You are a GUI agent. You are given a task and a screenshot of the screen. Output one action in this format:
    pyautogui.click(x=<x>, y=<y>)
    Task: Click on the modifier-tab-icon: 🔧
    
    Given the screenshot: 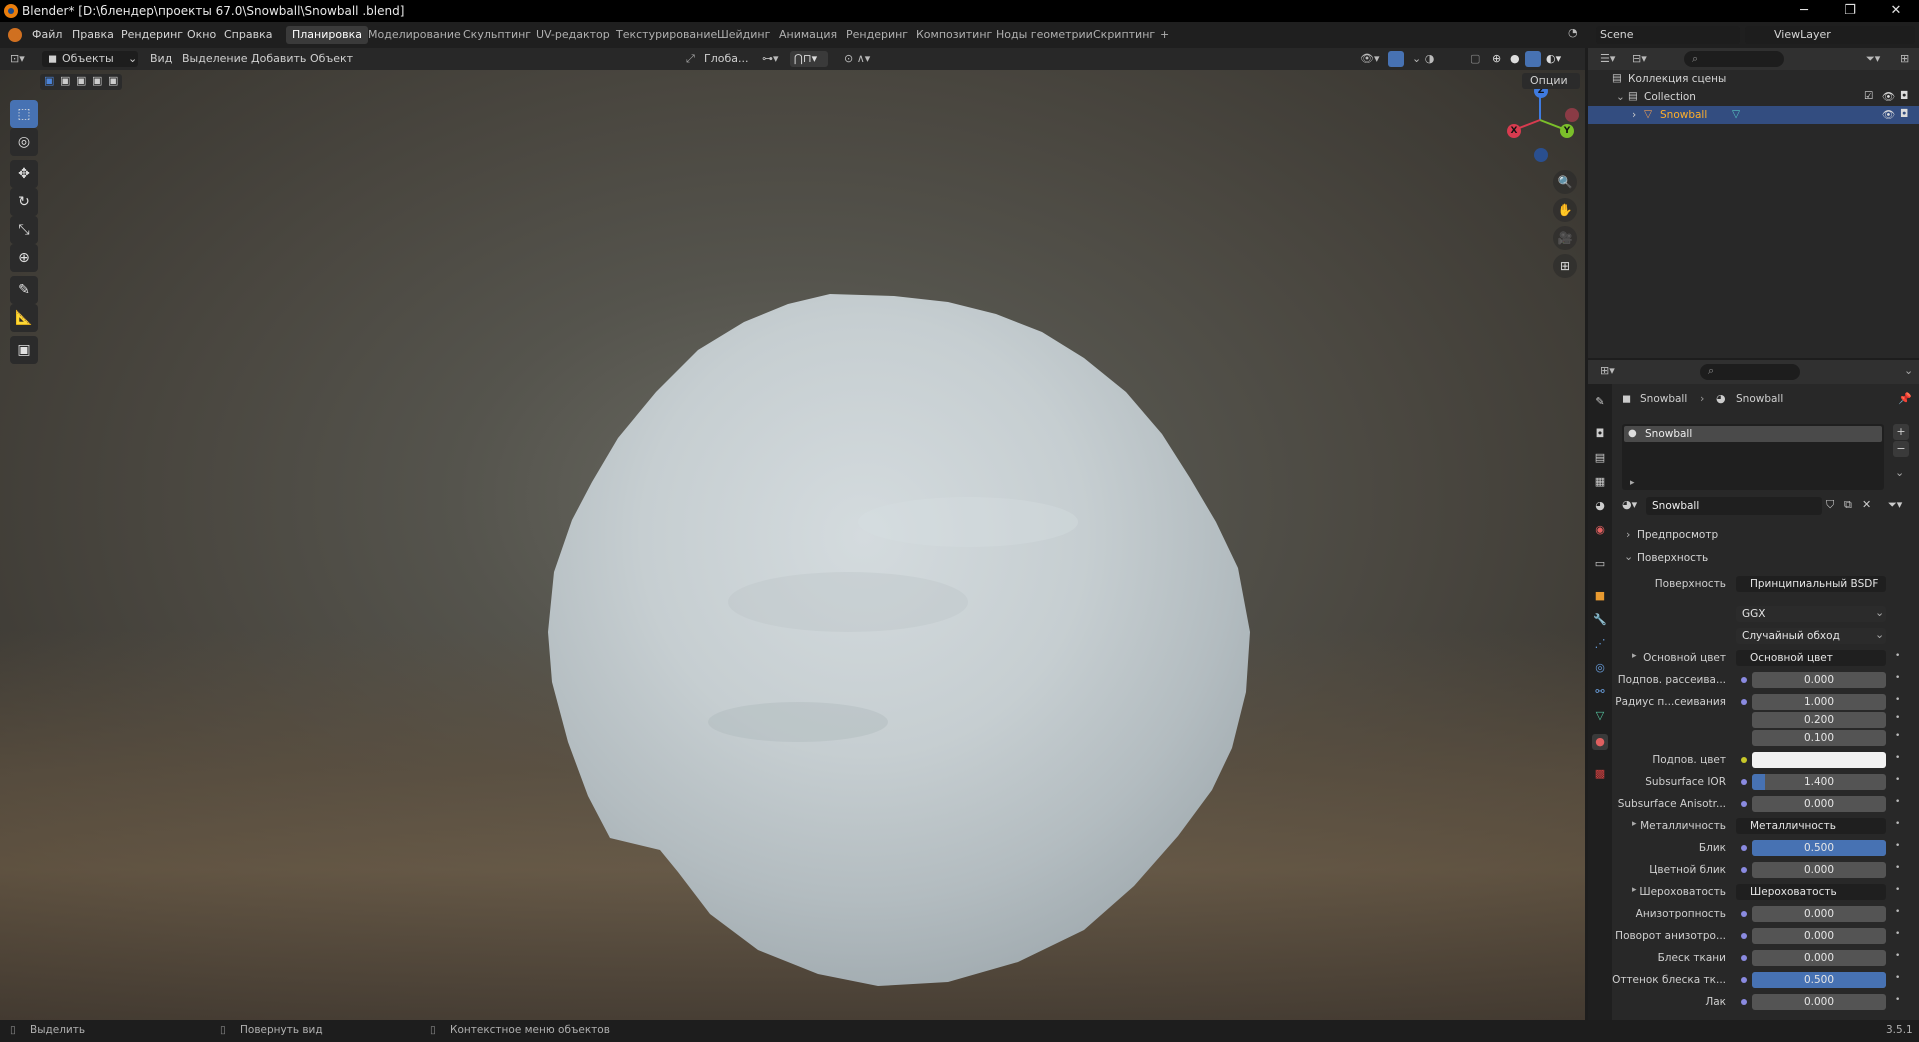 What is the action you would take?
    pyautogui.click(x=1600, y=620)
    